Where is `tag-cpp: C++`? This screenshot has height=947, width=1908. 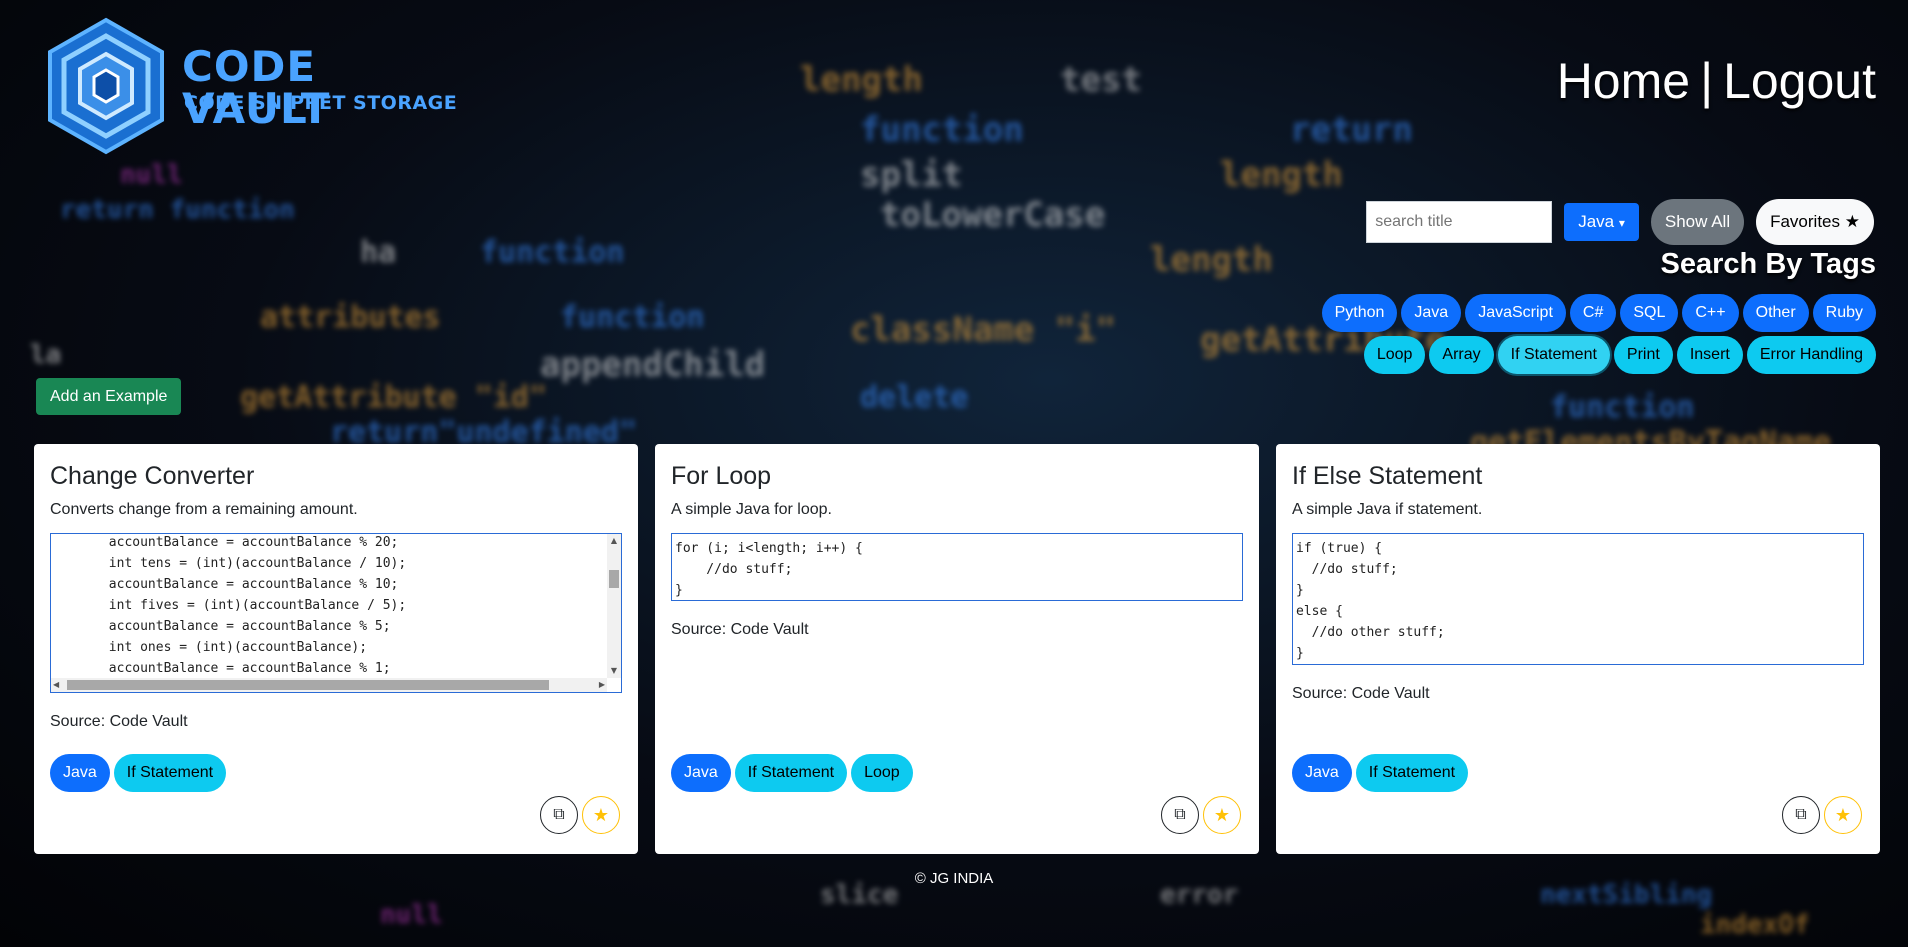
tag-cpp: C++ is located at coordinates (1710, 313).